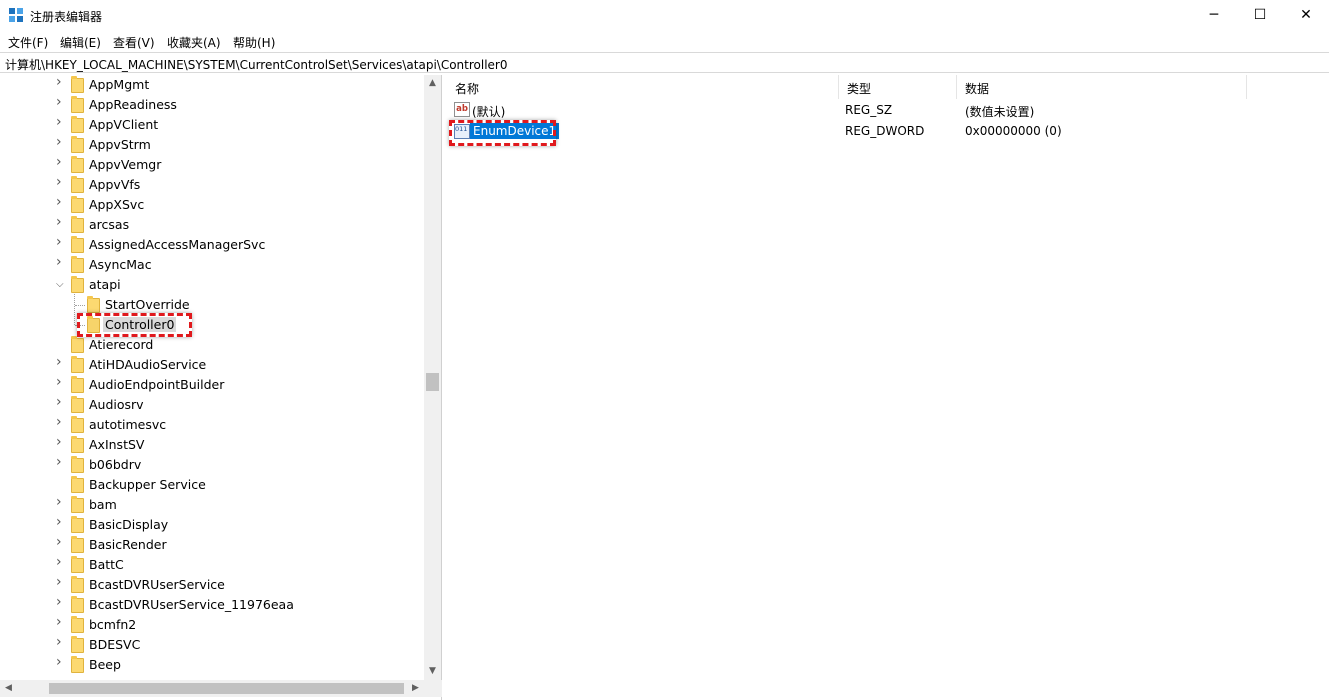 The height and width of the screenshot is (700, 1329). What do you see at coordinates (80, 42) in the screenshot?
I see `menu-edit: 编辑(E)` at bounding box center [80, 42].